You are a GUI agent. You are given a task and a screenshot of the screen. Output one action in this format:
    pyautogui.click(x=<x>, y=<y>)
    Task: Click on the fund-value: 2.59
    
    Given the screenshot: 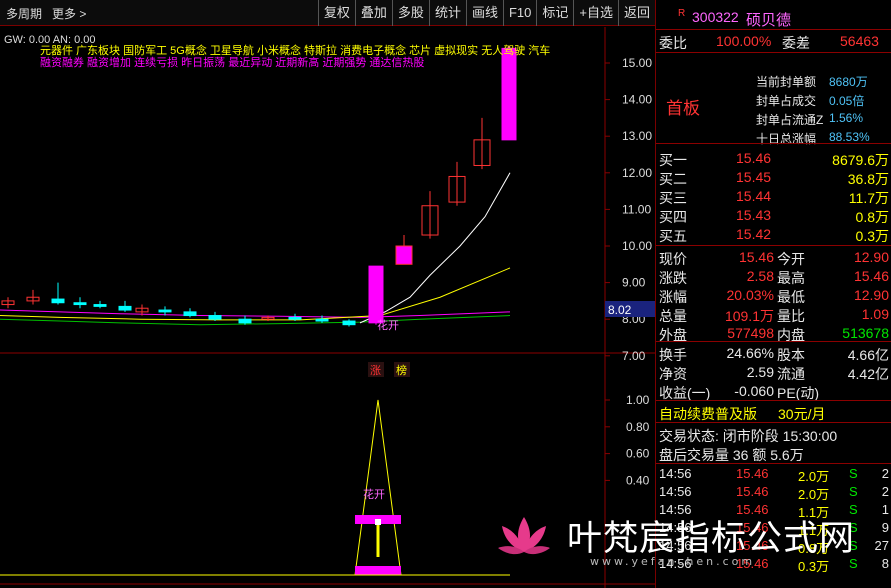 What is the action you would take?
    pyautogui.click(x=760, y=372)
    